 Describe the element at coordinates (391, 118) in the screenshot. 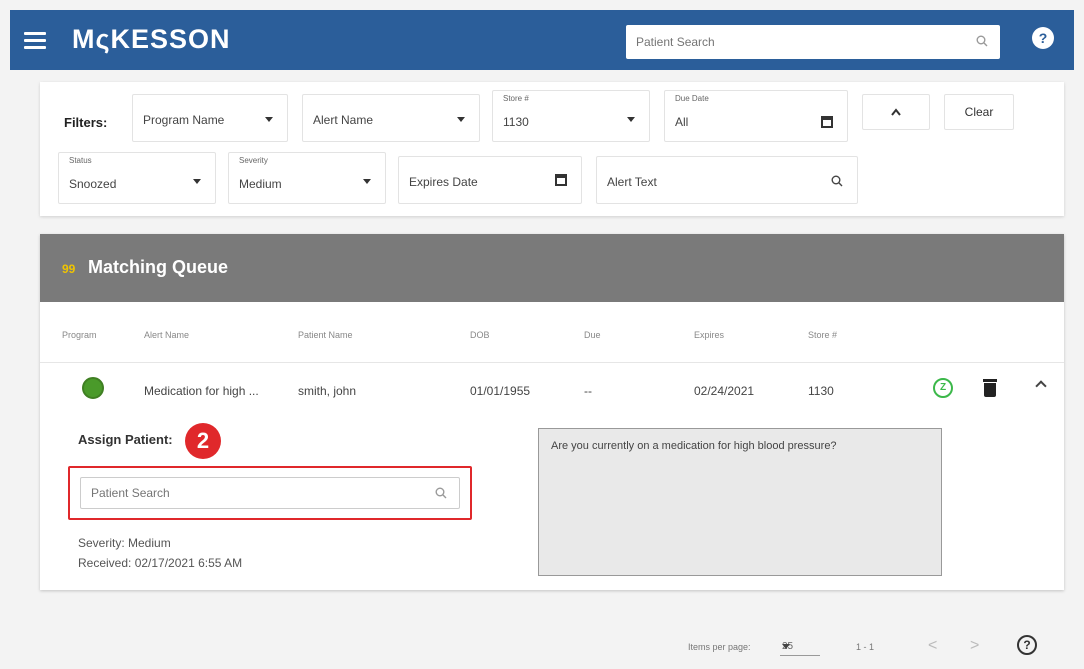

I see `alert-name-filter: Alert Name` at that location.